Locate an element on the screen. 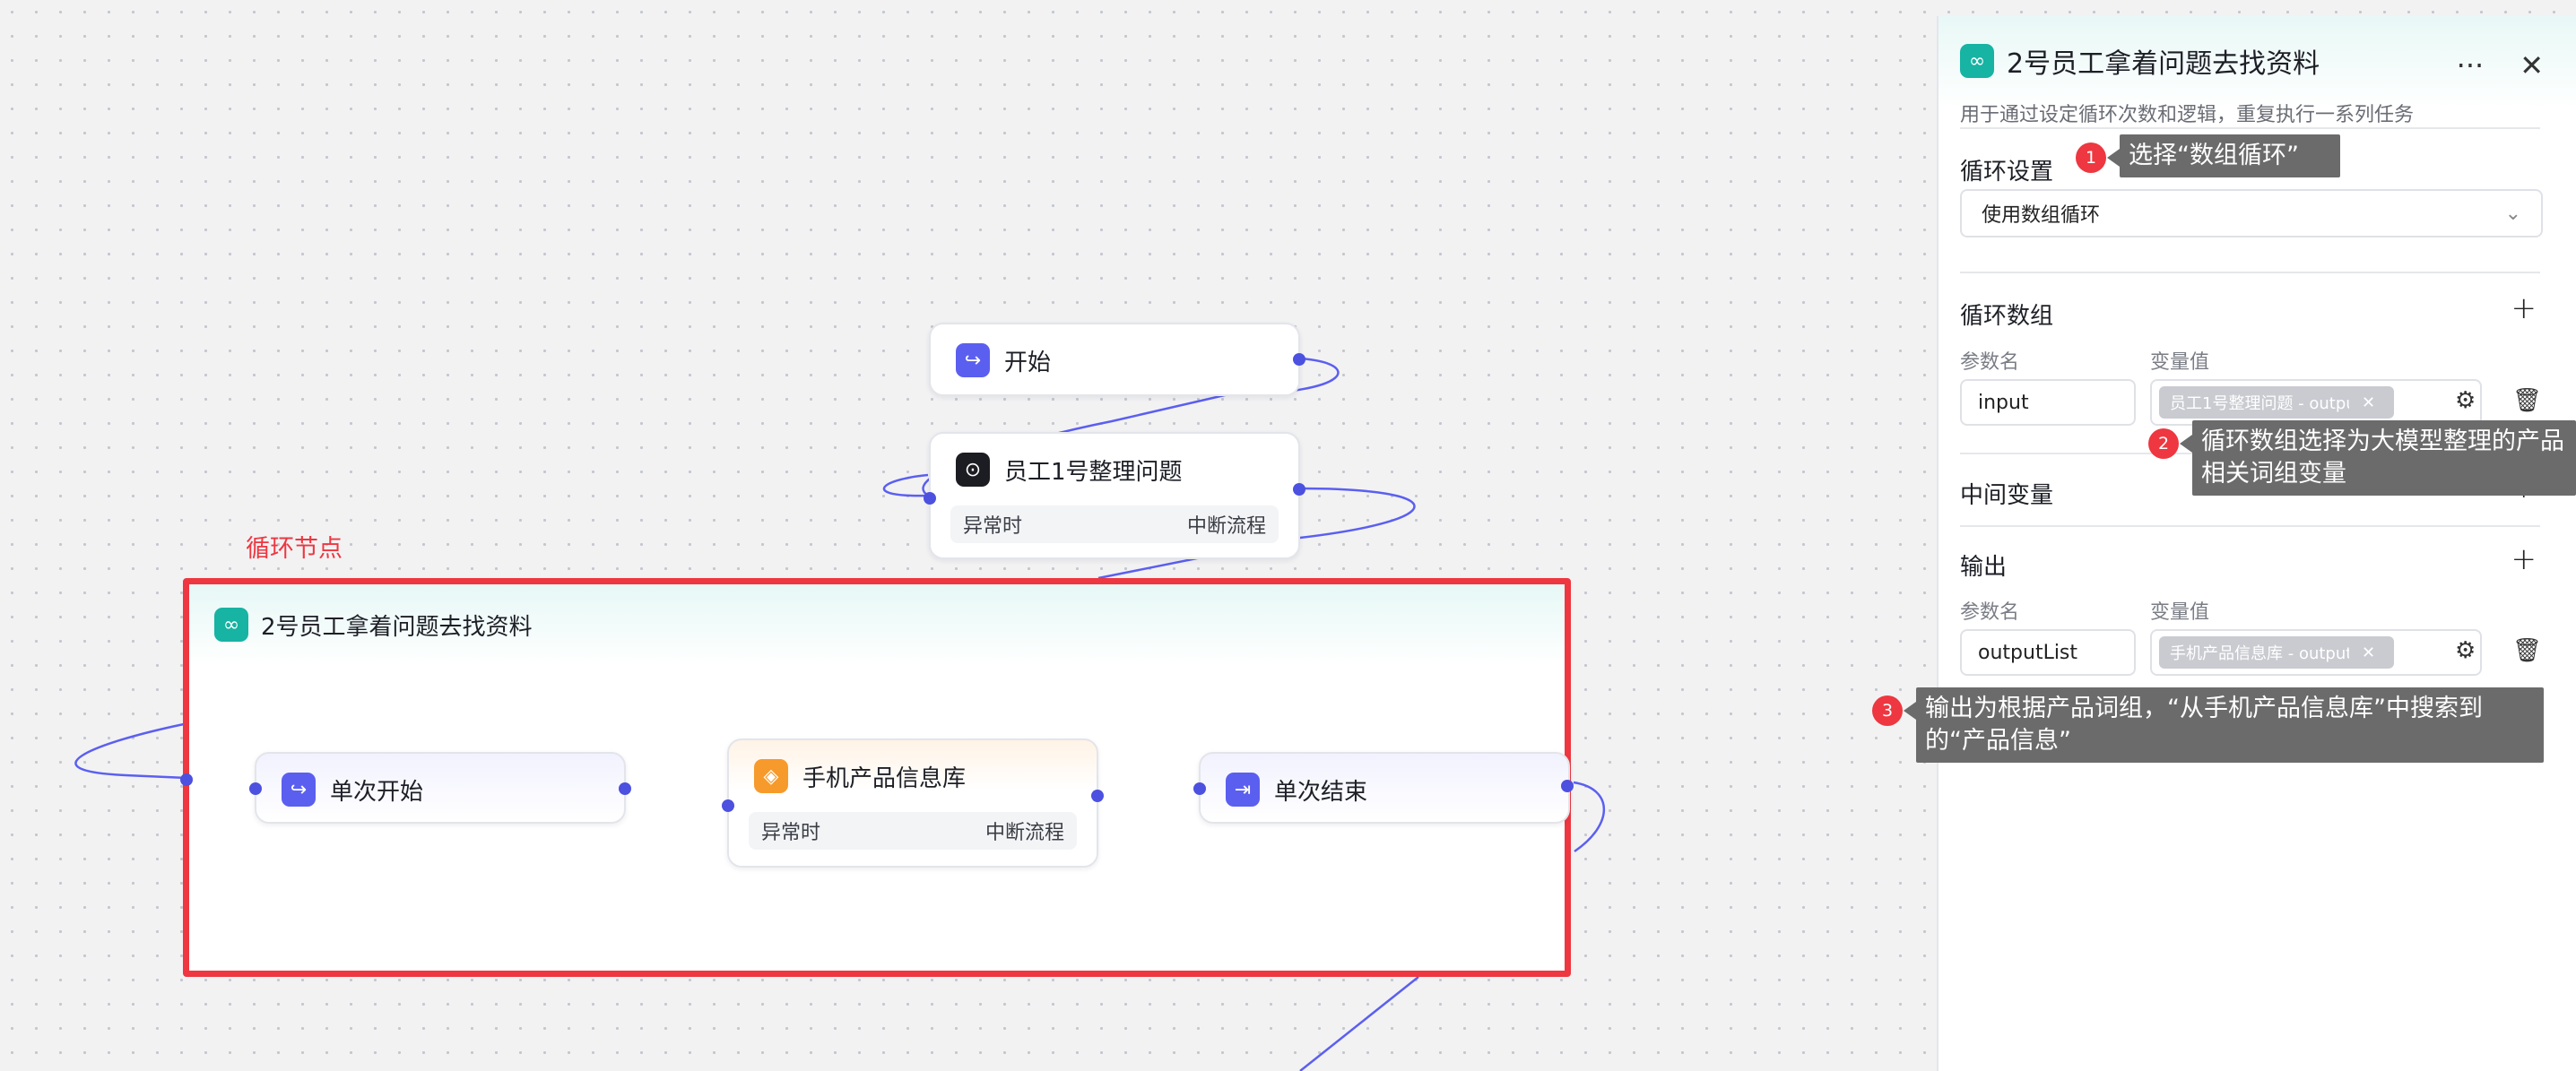  loop-array-param-label: 参数名 is located at coordinates (1990, 362).